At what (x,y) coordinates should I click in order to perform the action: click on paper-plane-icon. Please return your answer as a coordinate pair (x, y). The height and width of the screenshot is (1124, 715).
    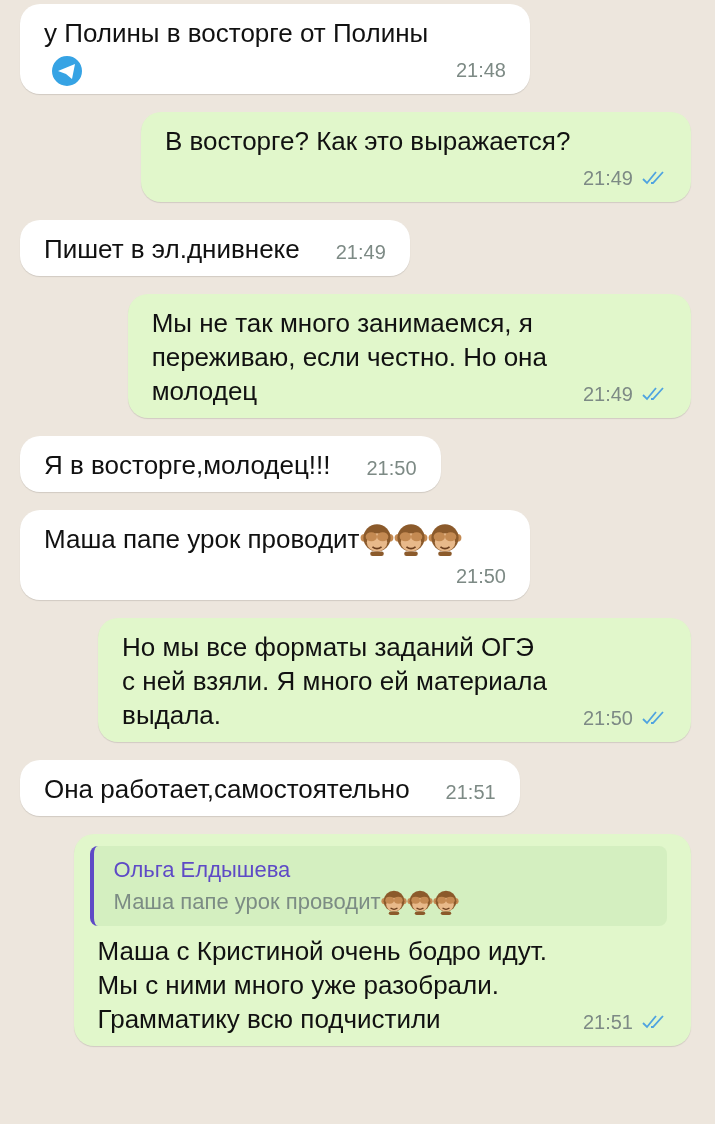
    Looking at the image, I should click on (67, 71).